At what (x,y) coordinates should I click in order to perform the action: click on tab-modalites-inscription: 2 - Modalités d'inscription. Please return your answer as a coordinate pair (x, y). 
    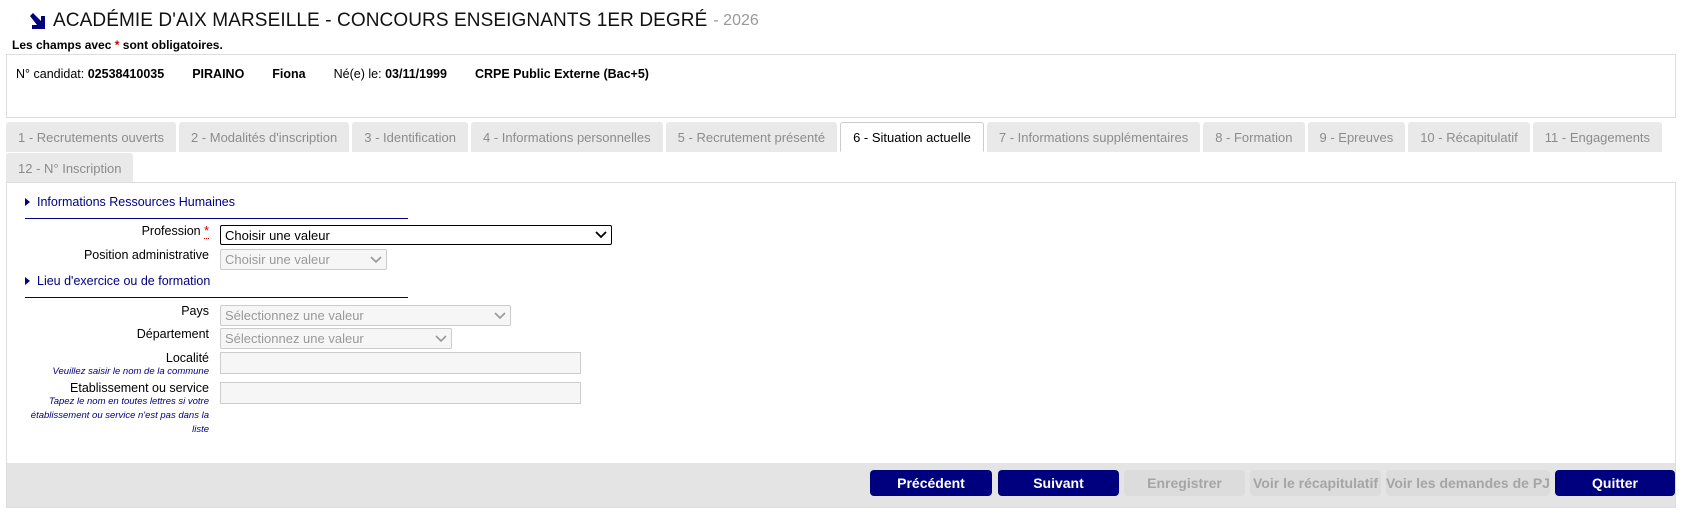
    Looking at the image, I should click on (264, 137).